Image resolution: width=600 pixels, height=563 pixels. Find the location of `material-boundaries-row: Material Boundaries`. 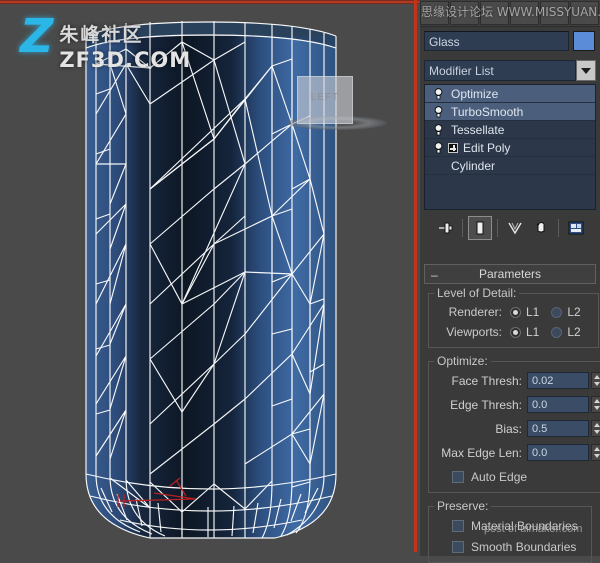

material-boundaries-row: Material Boundaries is located at coordinates (510, 525).